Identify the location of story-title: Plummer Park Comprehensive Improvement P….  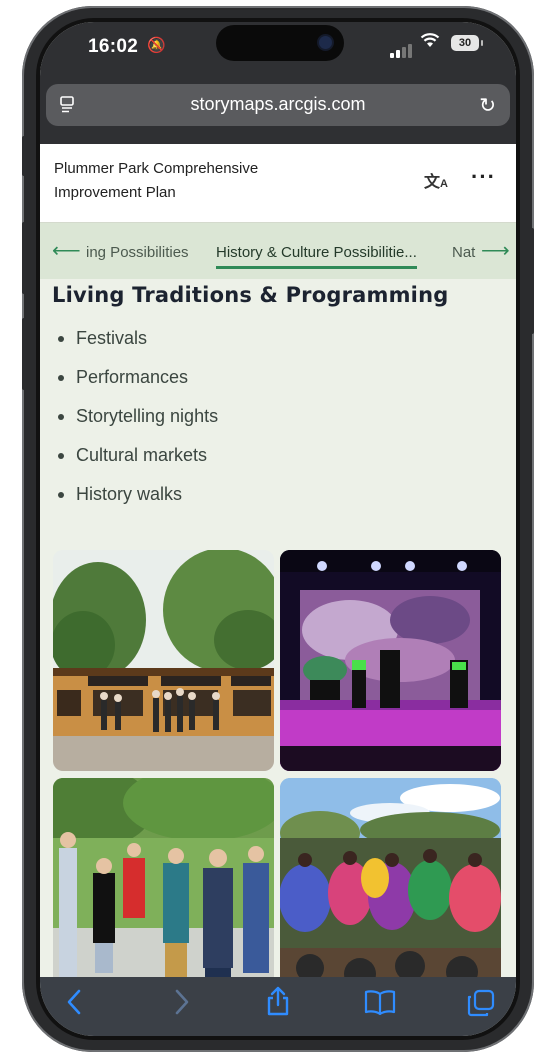
(179, 181).